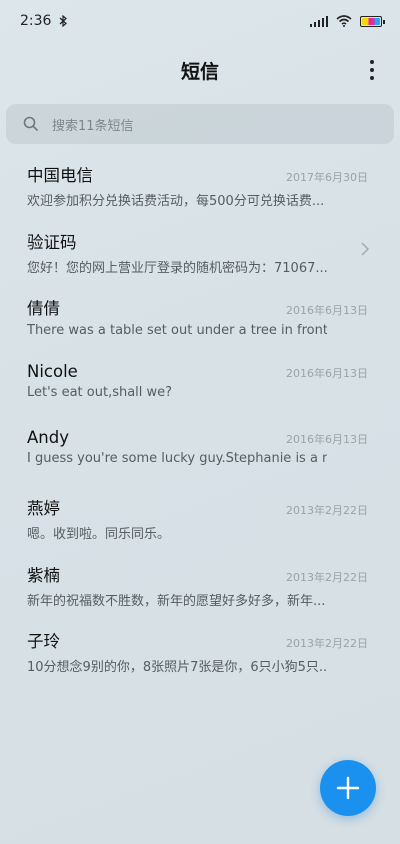 This screenshot has height=844, width=400. What do you see at coordinates (200, 516) in the screenshot?
I see `conversation-item: 燕婷 2013年2月22日 嗯。收到啦。同乐同乐。` at bounding box center [200, 516].